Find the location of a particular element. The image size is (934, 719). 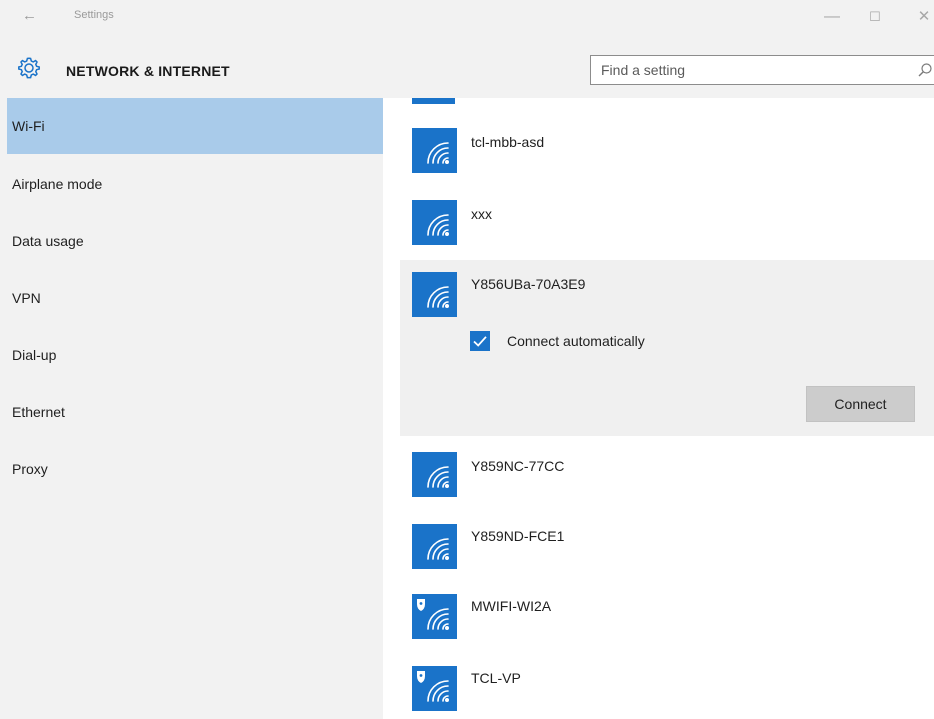

connect-automatically-label: Connect automatically is located at coordinates (576, 341).